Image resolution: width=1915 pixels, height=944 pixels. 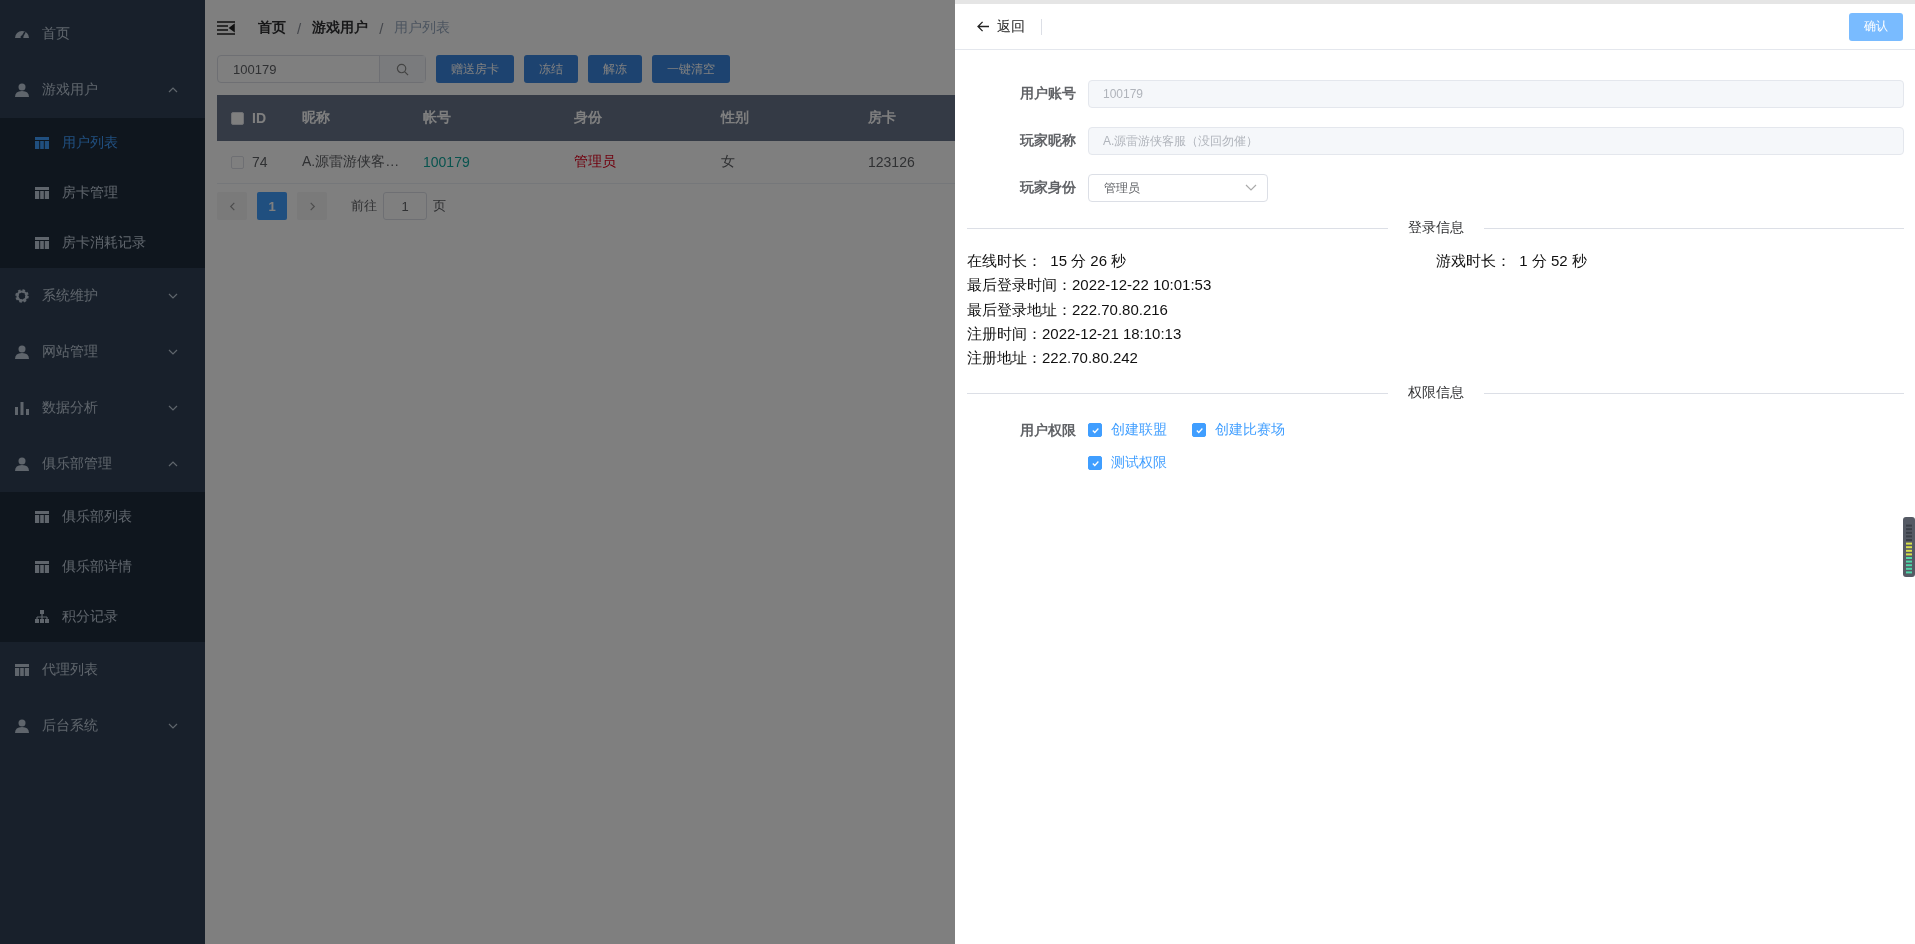 I want to click on submenu-label: 用户列表, so click(x=90, y=143).